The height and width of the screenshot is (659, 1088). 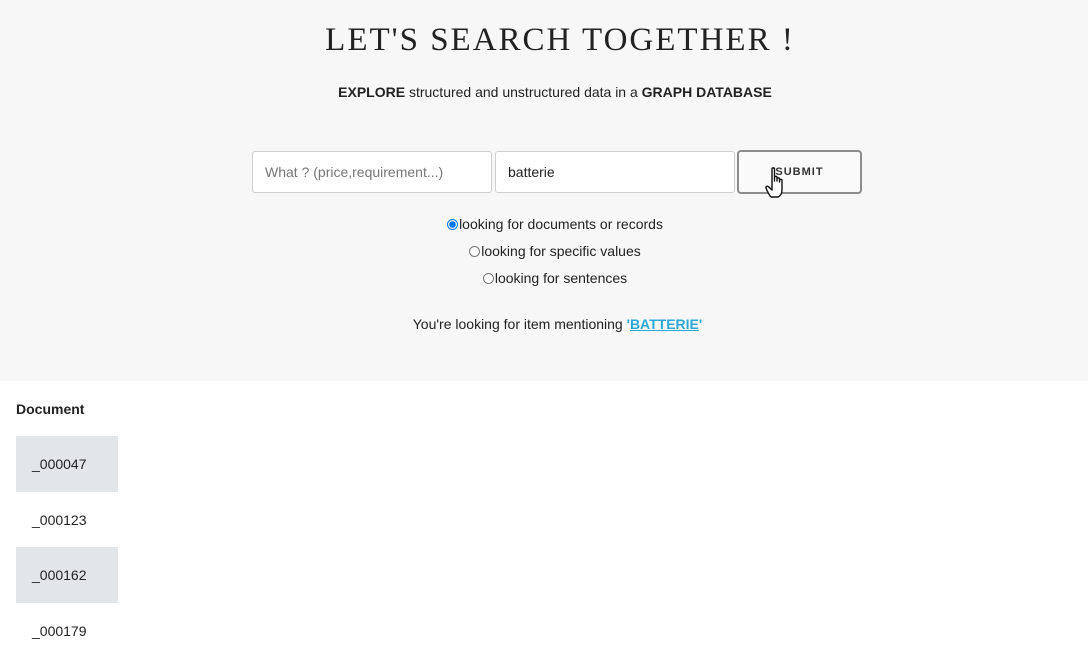 I want to click on mode-label-values: looking for specific values, so click(x=561, y=251).